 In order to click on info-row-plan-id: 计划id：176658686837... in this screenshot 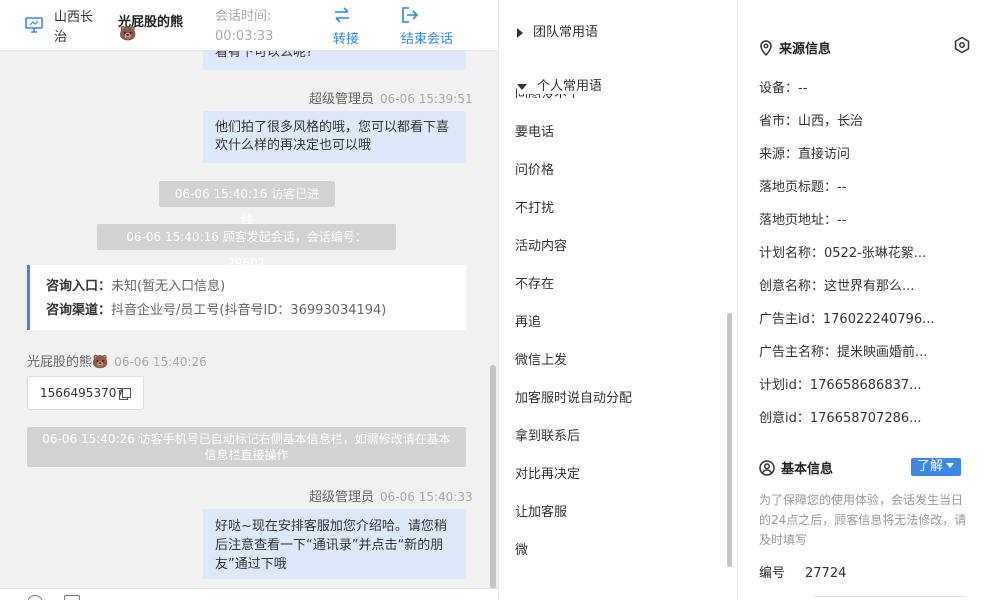, I will do `click(840, 385)`.